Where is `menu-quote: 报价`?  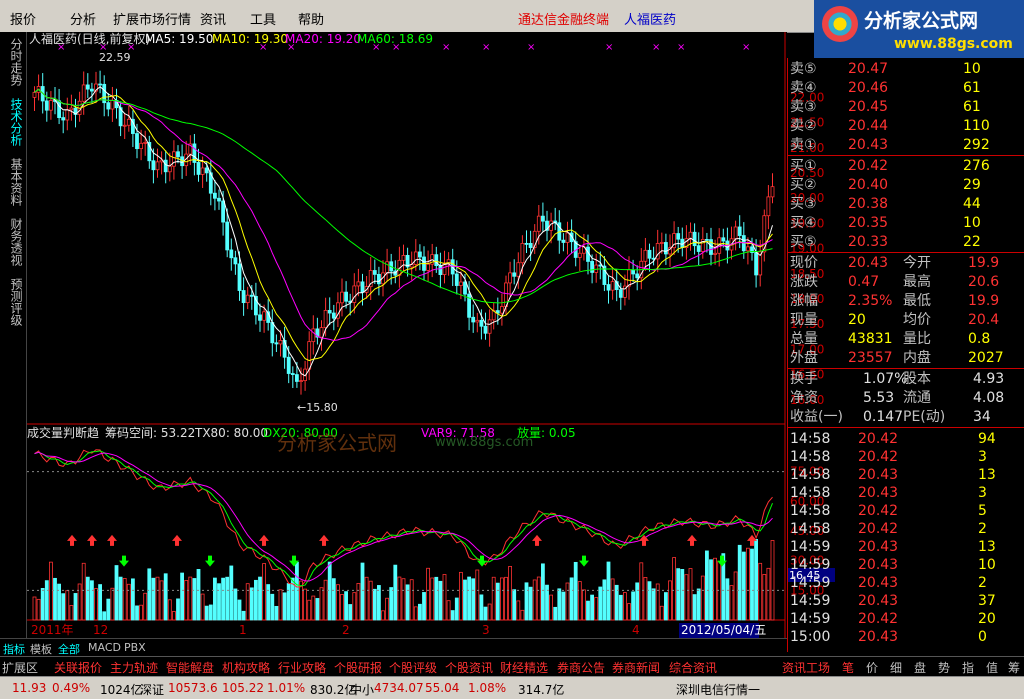
menu-quote: 报价 is located at coordinates (23, 18).